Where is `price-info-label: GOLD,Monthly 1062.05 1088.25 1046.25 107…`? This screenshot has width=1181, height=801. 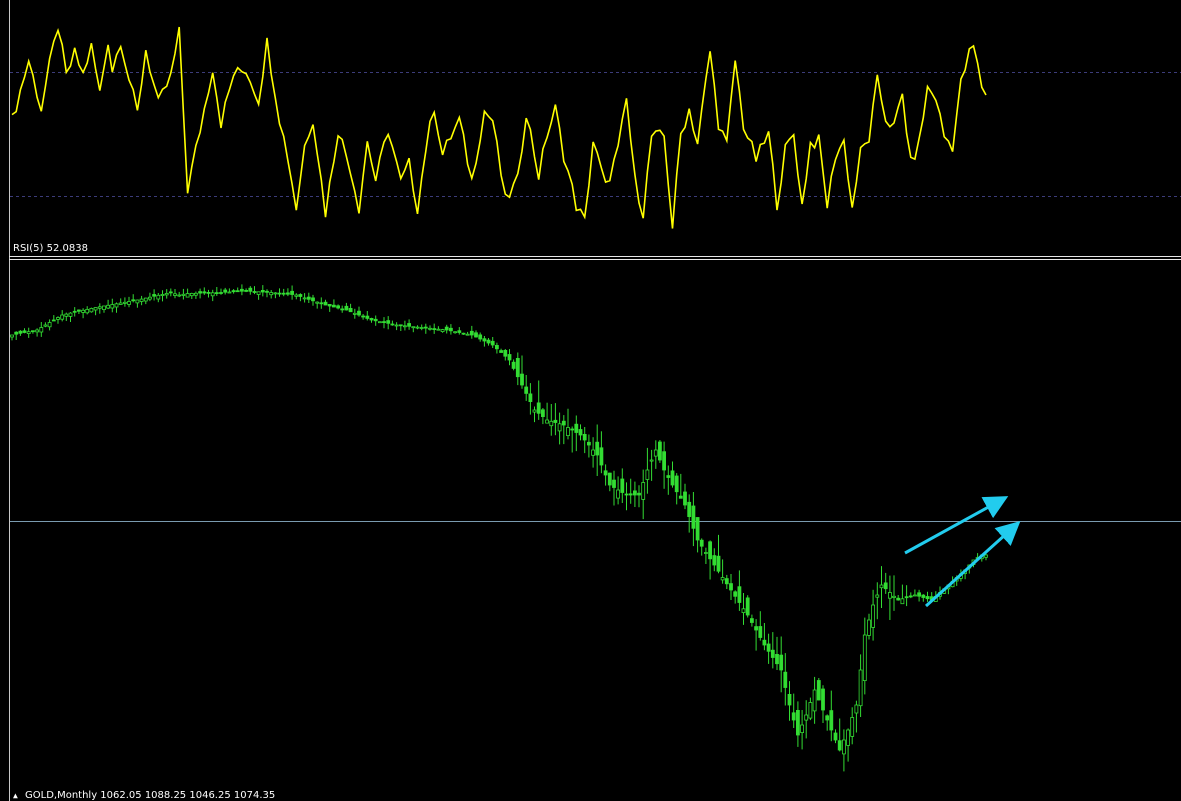
price-info-label: GOLD,Monthly 1062.05 1088.25 1046.25 107… is located at coordinates (150, 795).